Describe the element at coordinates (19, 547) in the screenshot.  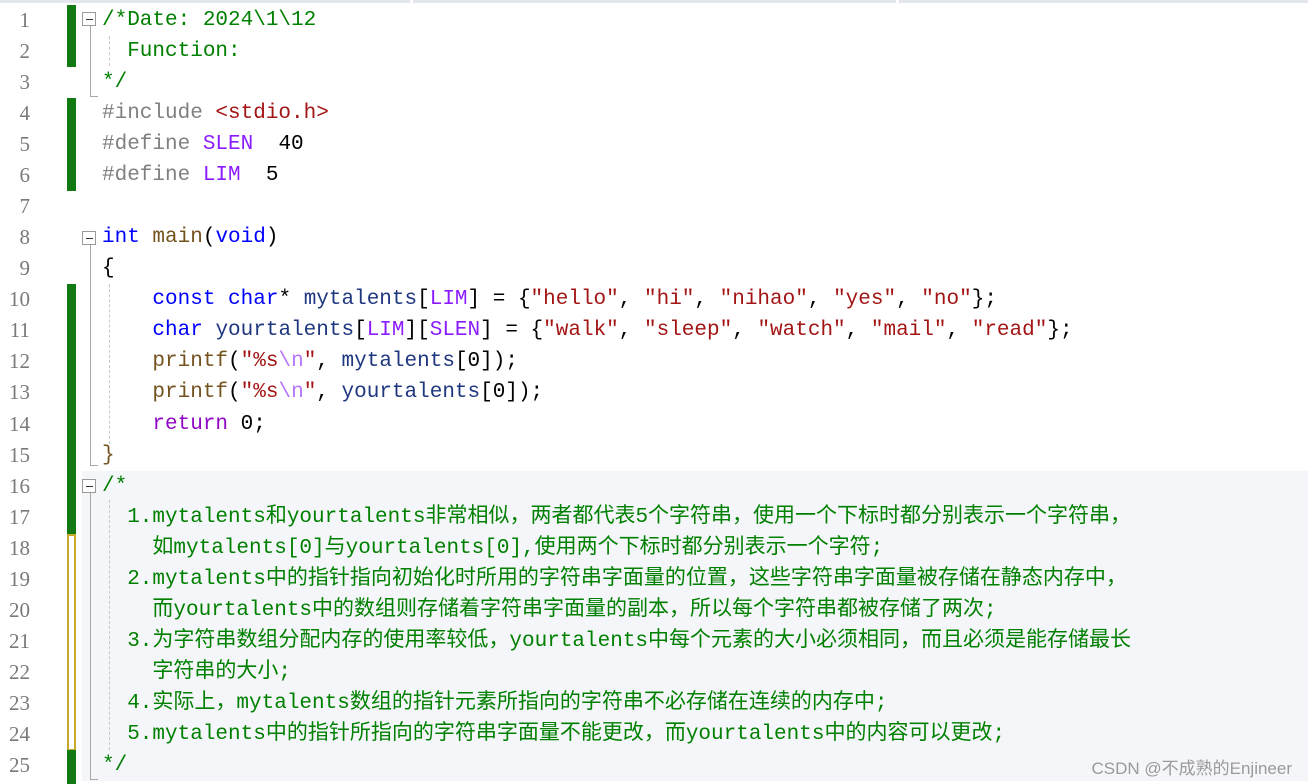
I see `line-number: 18` at that location.